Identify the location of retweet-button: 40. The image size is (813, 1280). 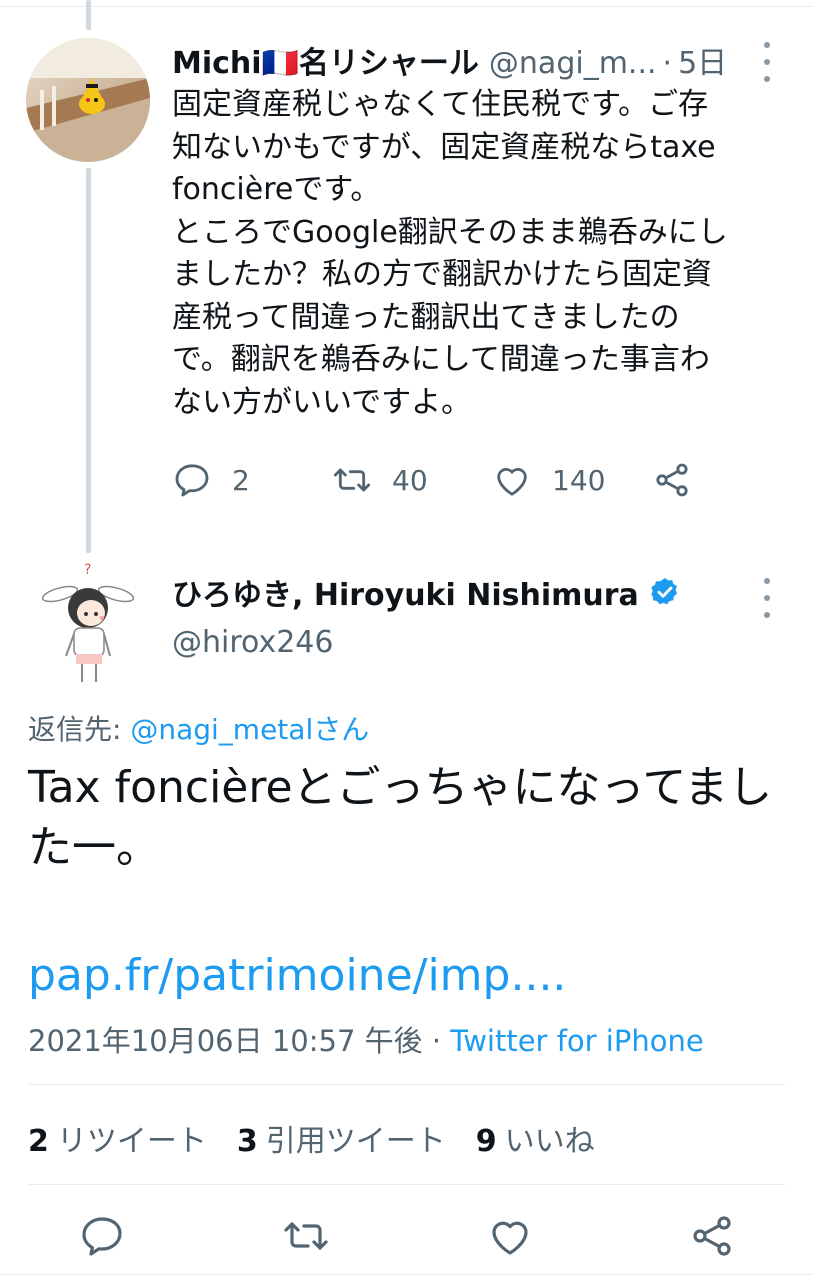
(412, 480).